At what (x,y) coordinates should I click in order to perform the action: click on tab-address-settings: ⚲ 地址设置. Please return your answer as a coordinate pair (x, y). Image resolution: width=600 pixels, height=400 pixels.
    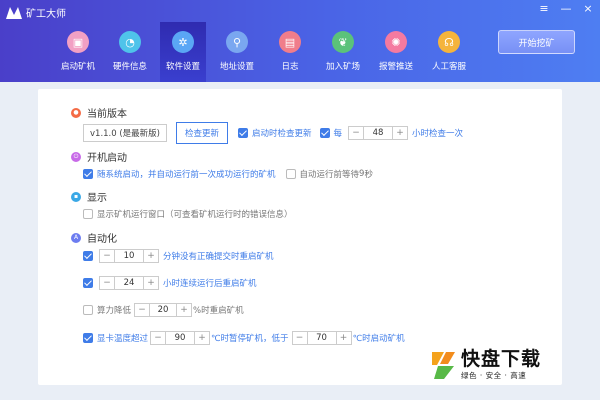
    Looking at the image, I should click on (237, 52).